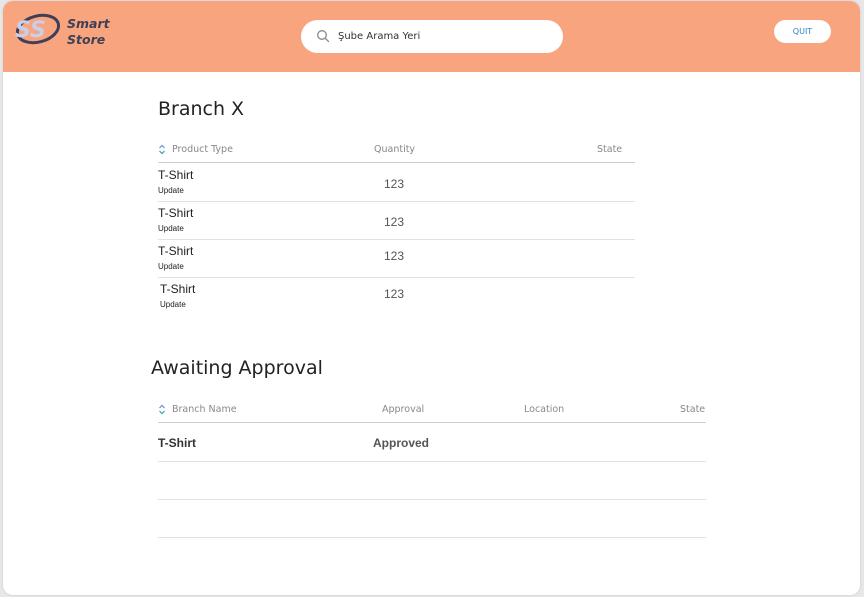 The height and width of the screenshot is (597, 864). I want to click on approval-status: Approved, so click(401, 443).